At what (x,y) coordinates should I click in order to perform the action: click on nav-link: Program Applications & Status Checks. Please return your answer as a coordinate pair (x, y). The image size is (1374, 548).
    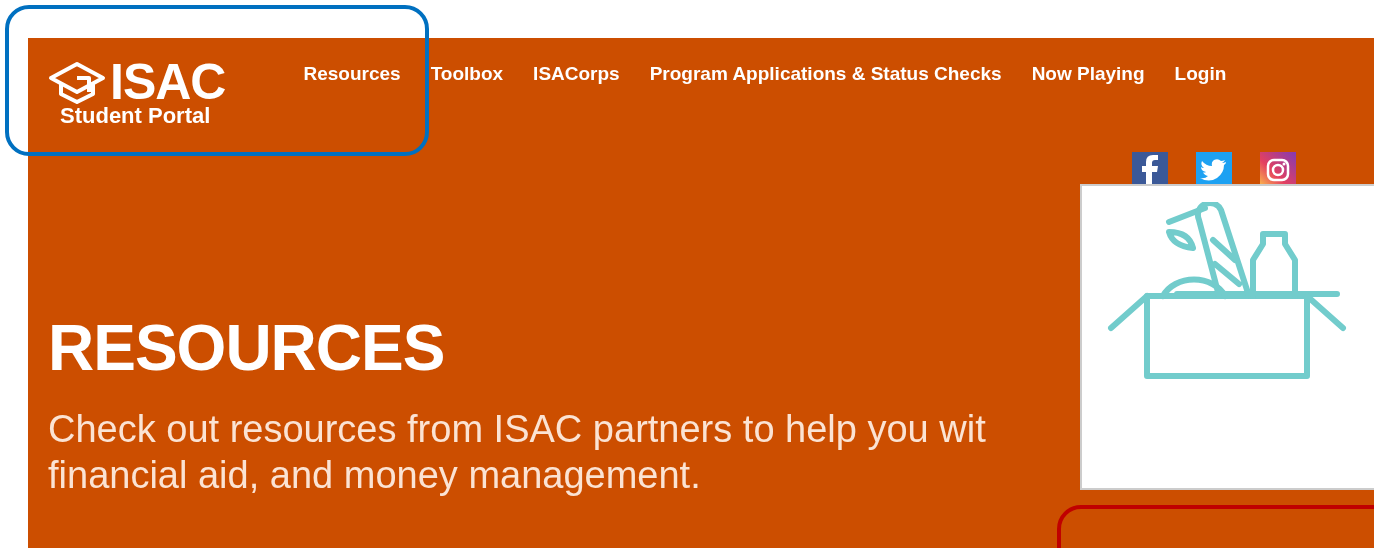
    Looking at the image, I should click on (825, 74).